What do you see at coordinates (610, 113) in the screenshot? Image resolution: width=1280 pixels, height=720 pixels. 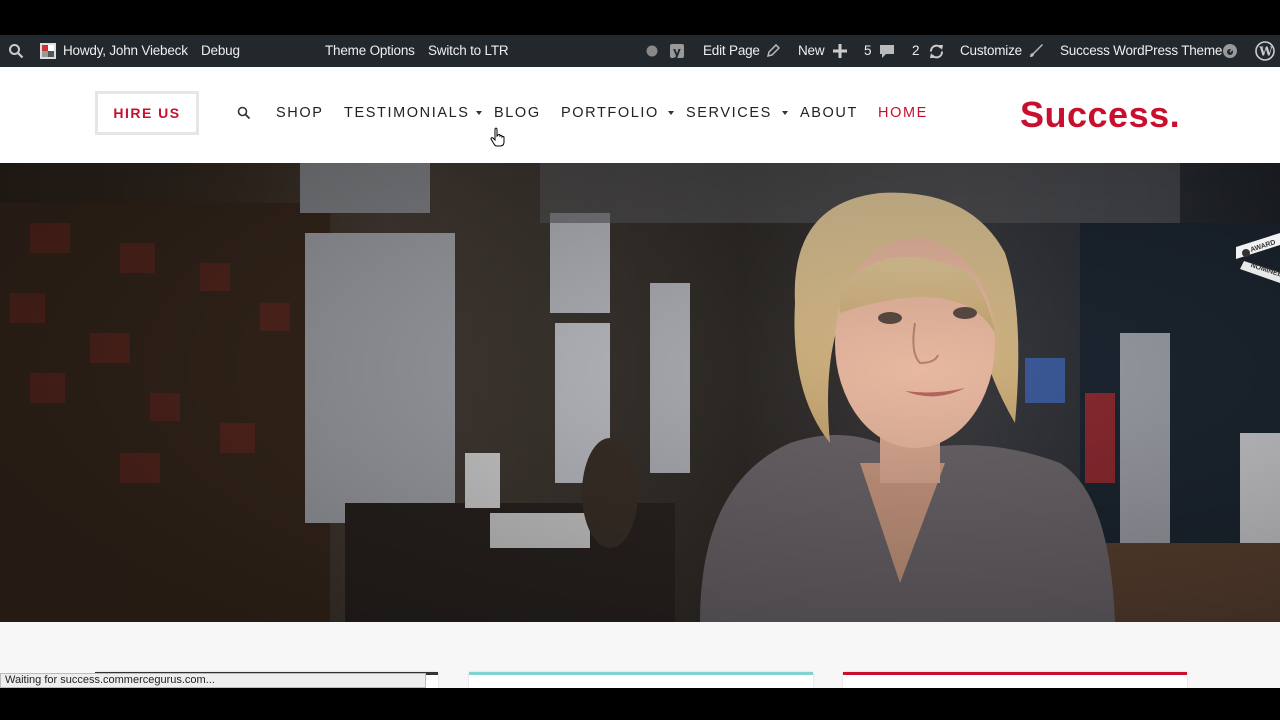 I see `nav-portfolio: PORTFOLIO` at bounding box center [610, 113].